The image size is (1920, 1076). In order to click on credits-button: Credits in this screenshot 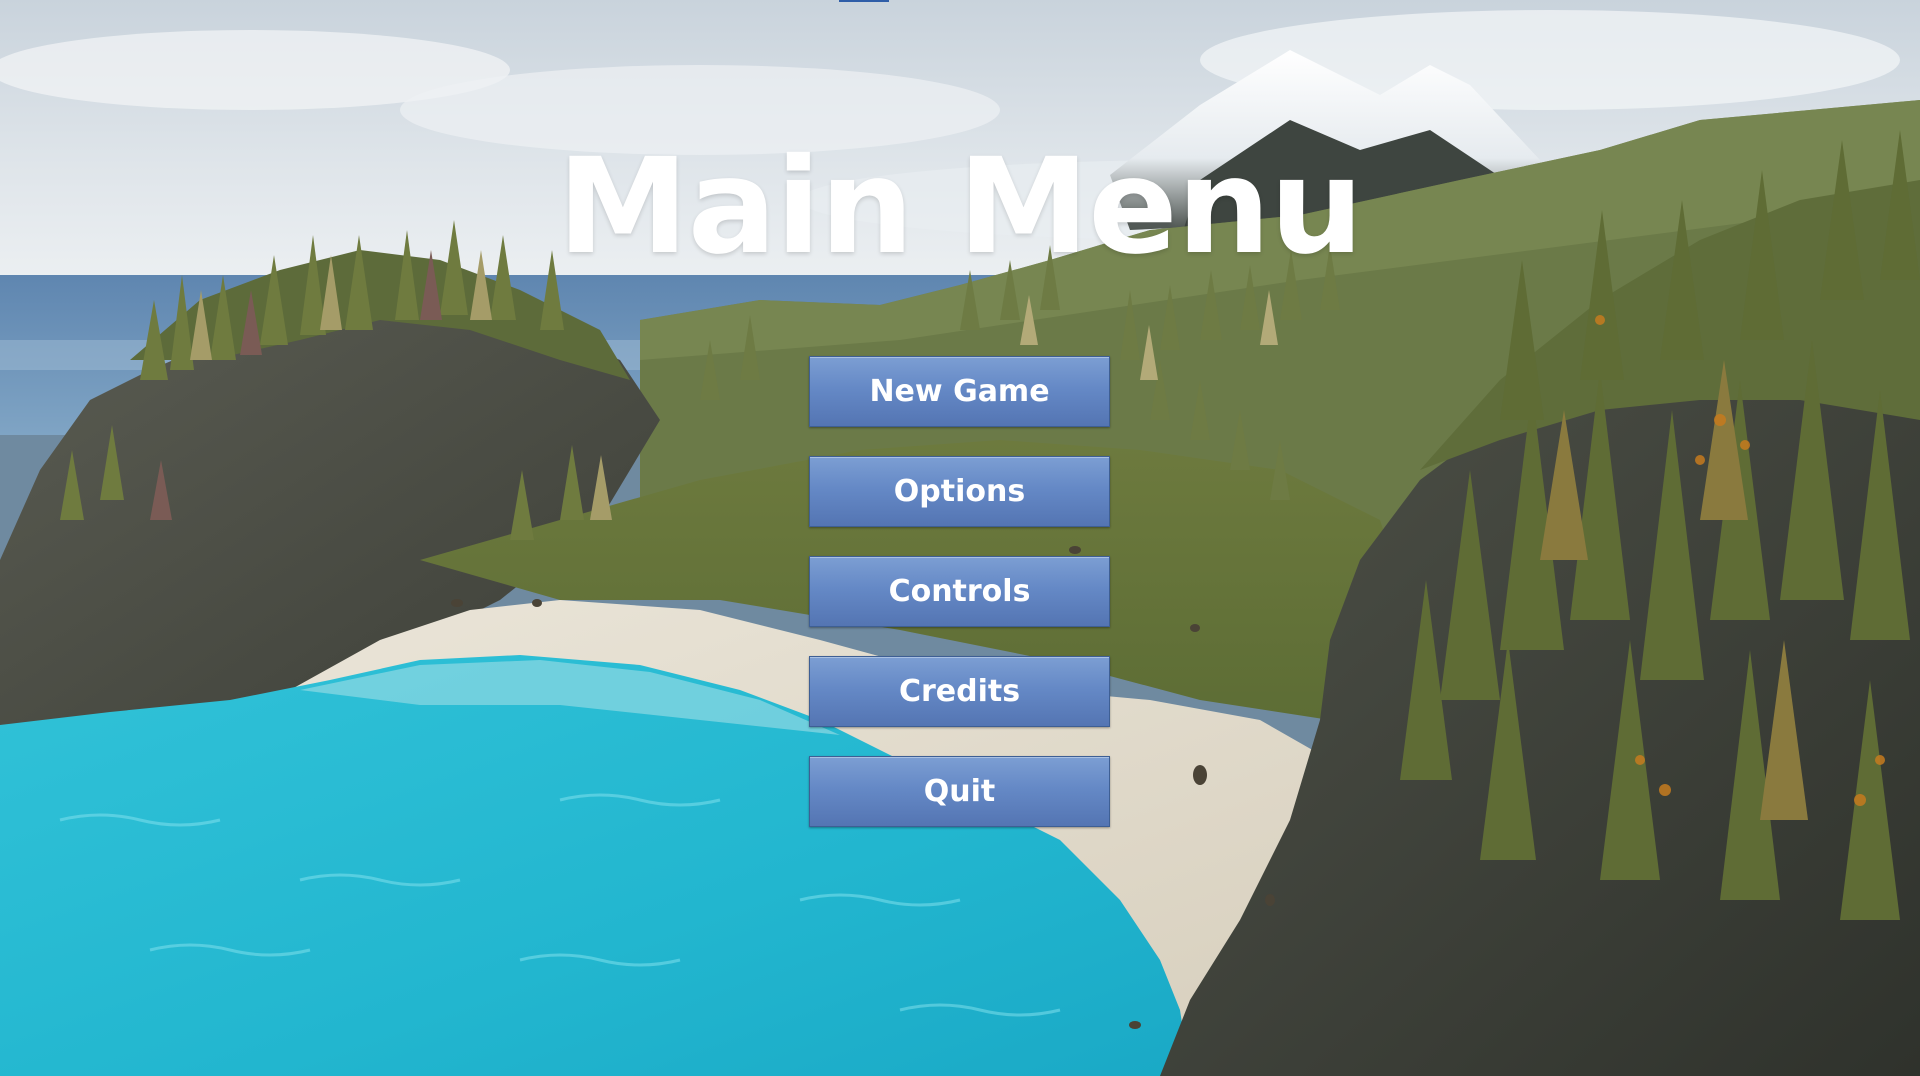, I will do `click(959, 691)`.